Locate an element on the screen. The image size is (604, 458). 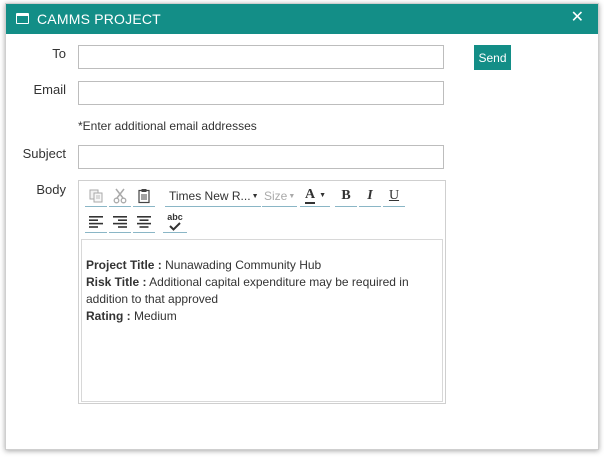
align-center-button is located at coordinates (144, 222).